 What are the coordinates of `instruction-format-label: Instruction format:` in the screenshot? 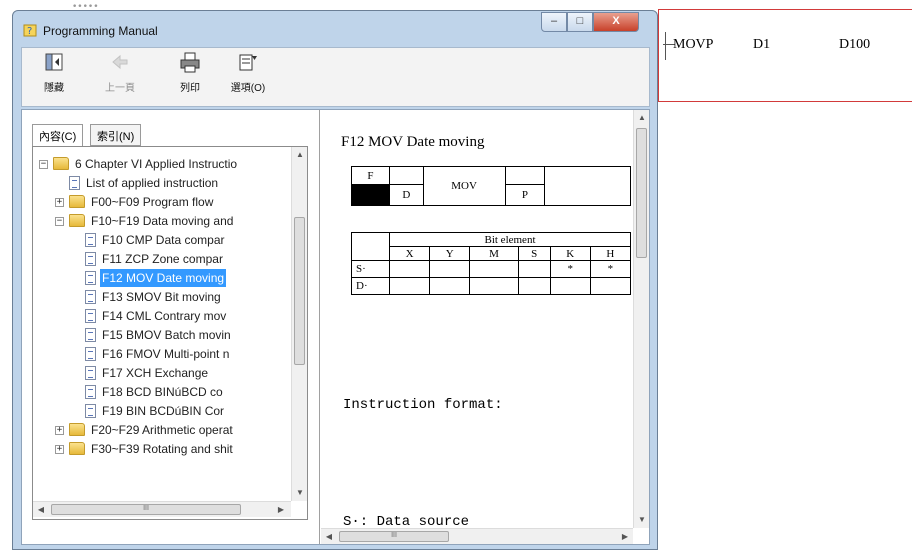 It's located at (423, 405).